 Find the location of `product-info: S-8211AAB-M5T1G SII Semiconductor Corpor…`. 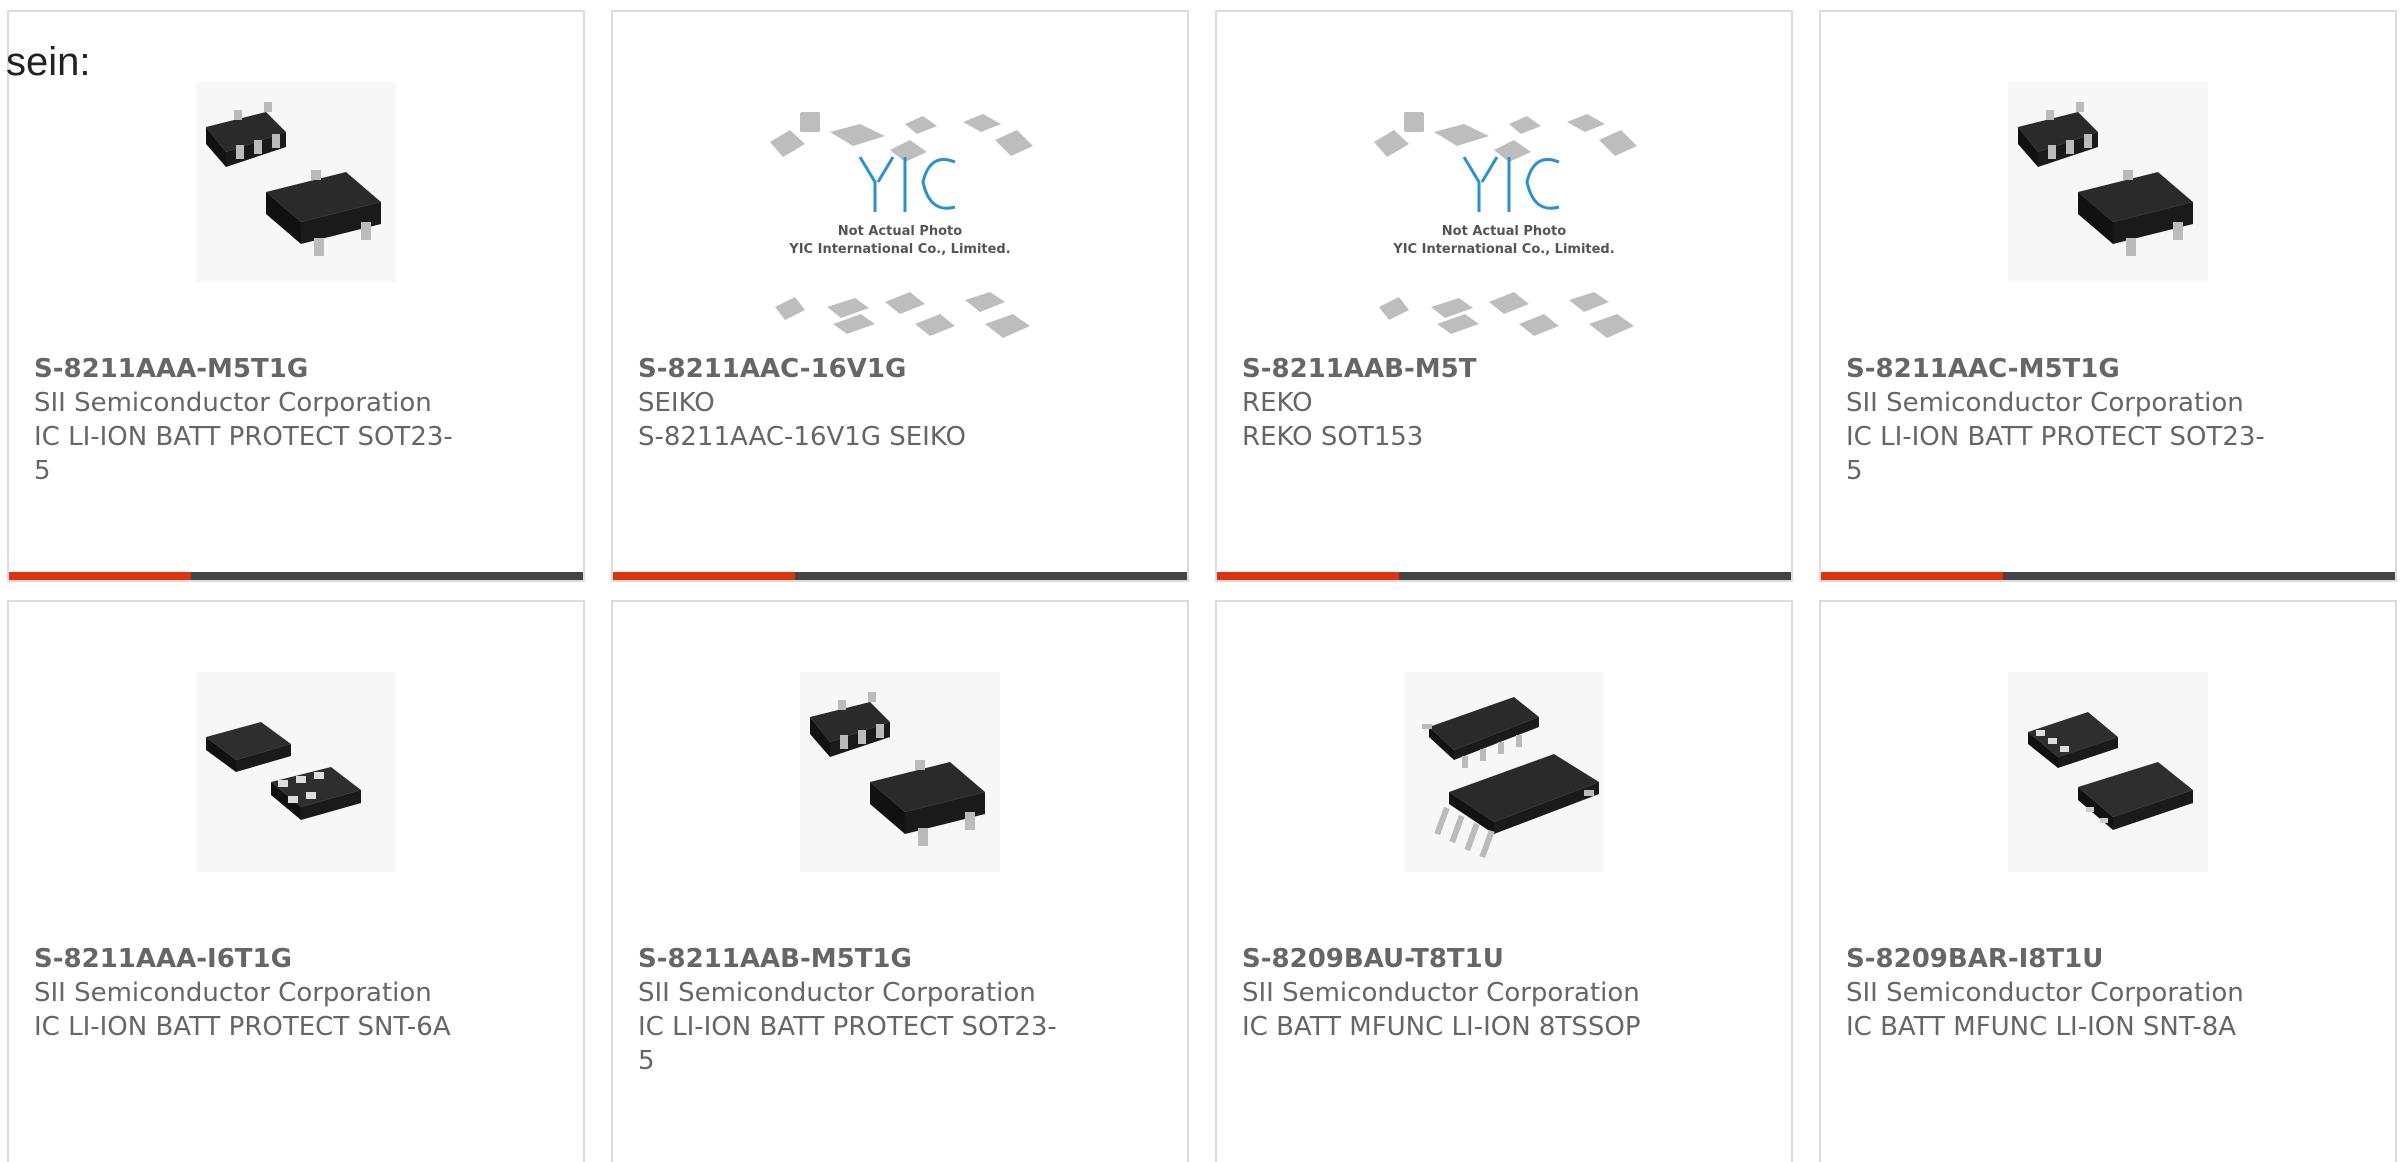

product-info: S-8211AAB-M5T1G SII Semiconductor Corpor… is located at coordinates (848, 1010).